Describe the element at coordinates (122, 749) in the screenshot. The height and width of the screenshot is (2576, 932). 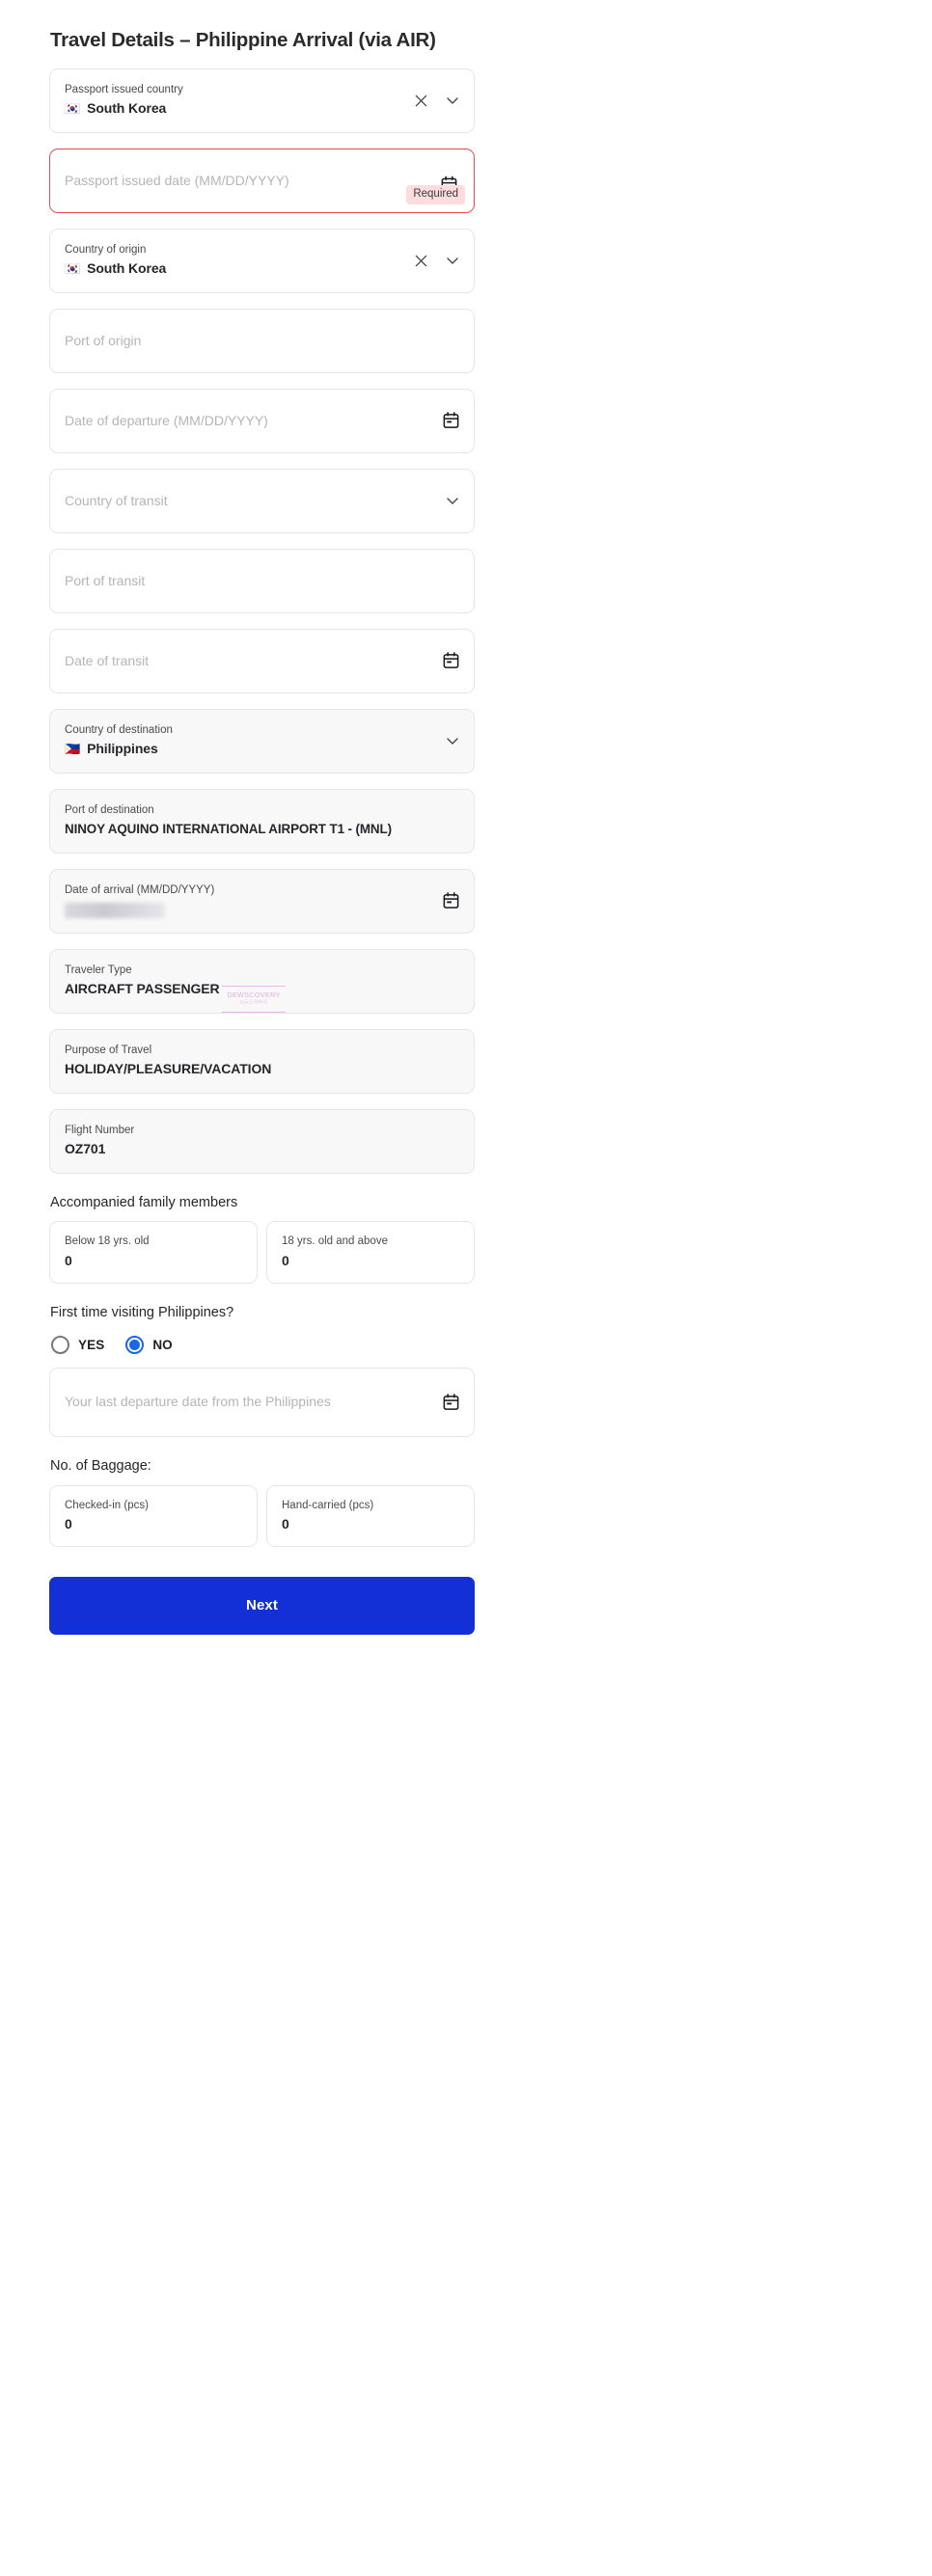
I see `country-of-destination-text: Philippines` at that location.